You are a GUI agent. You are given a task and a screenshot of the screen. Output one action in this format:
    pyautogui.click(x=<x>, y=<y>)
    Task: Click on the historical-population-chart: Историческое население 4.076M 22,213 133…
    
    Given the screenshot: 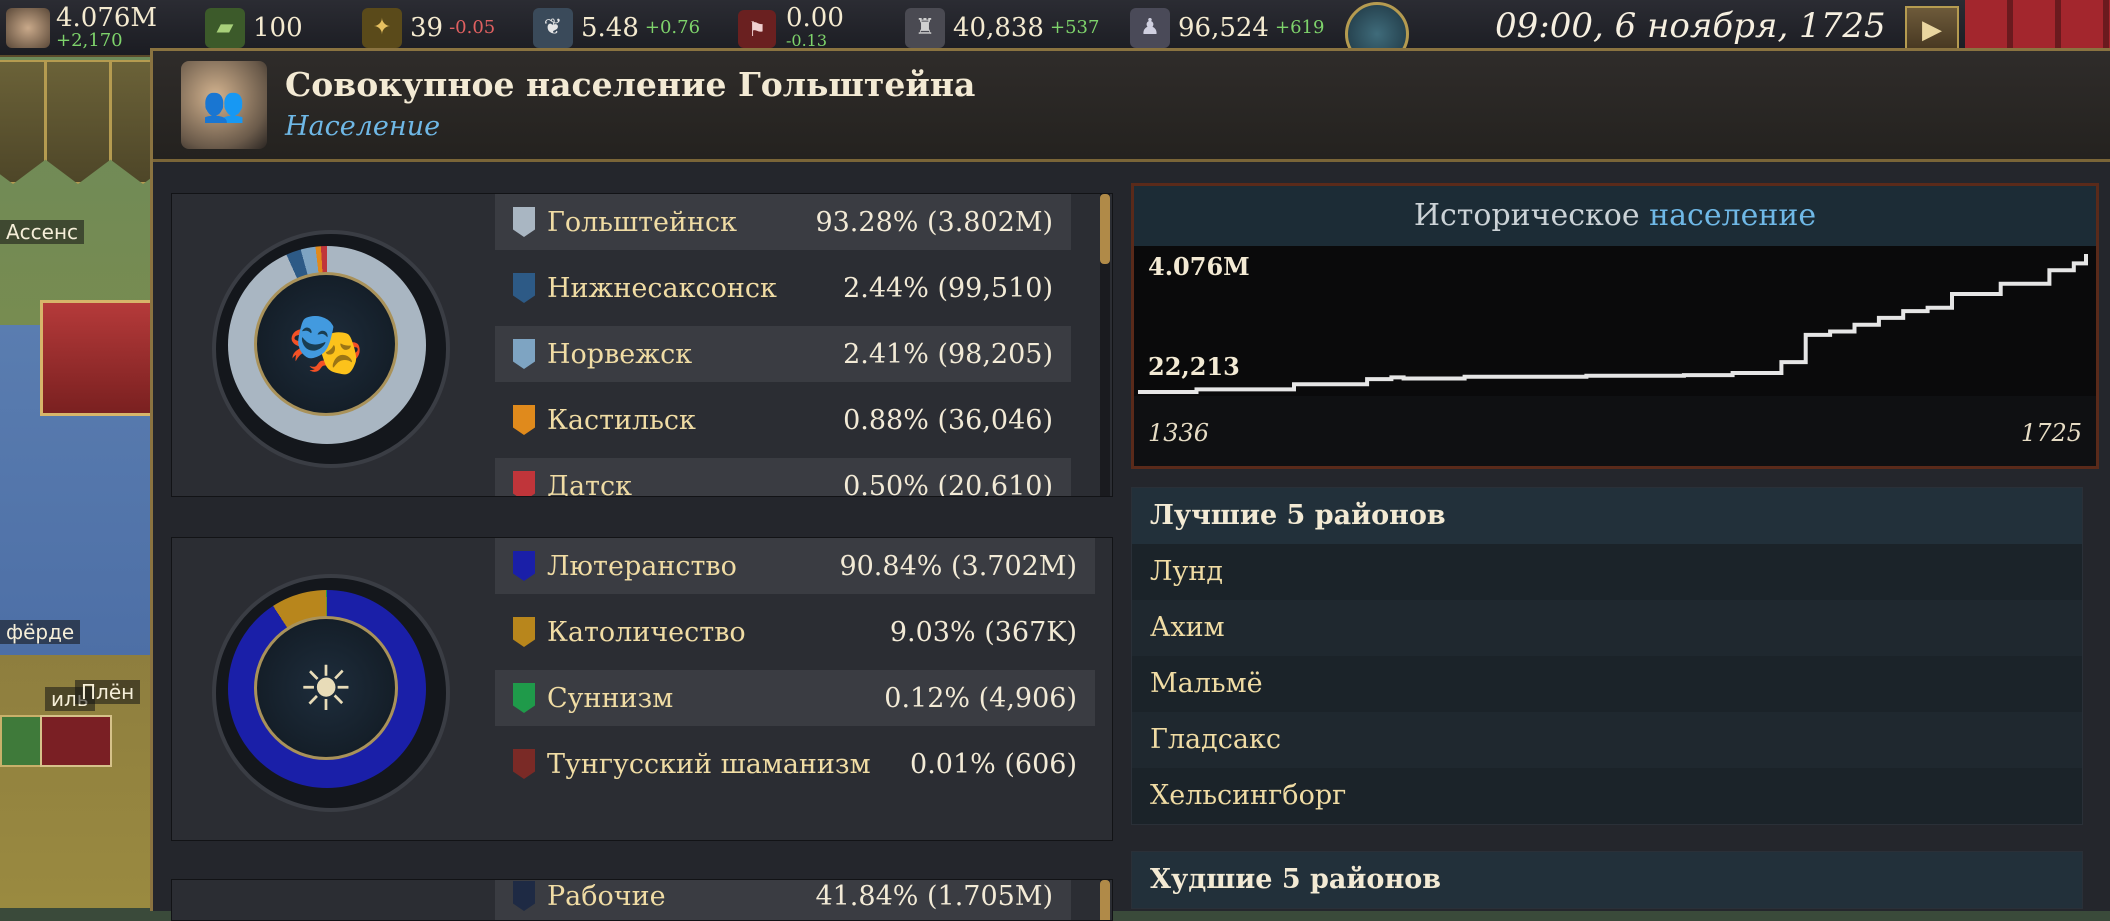 What is the action you would take?
    pyautogui.click(x=1615, y=326)
    